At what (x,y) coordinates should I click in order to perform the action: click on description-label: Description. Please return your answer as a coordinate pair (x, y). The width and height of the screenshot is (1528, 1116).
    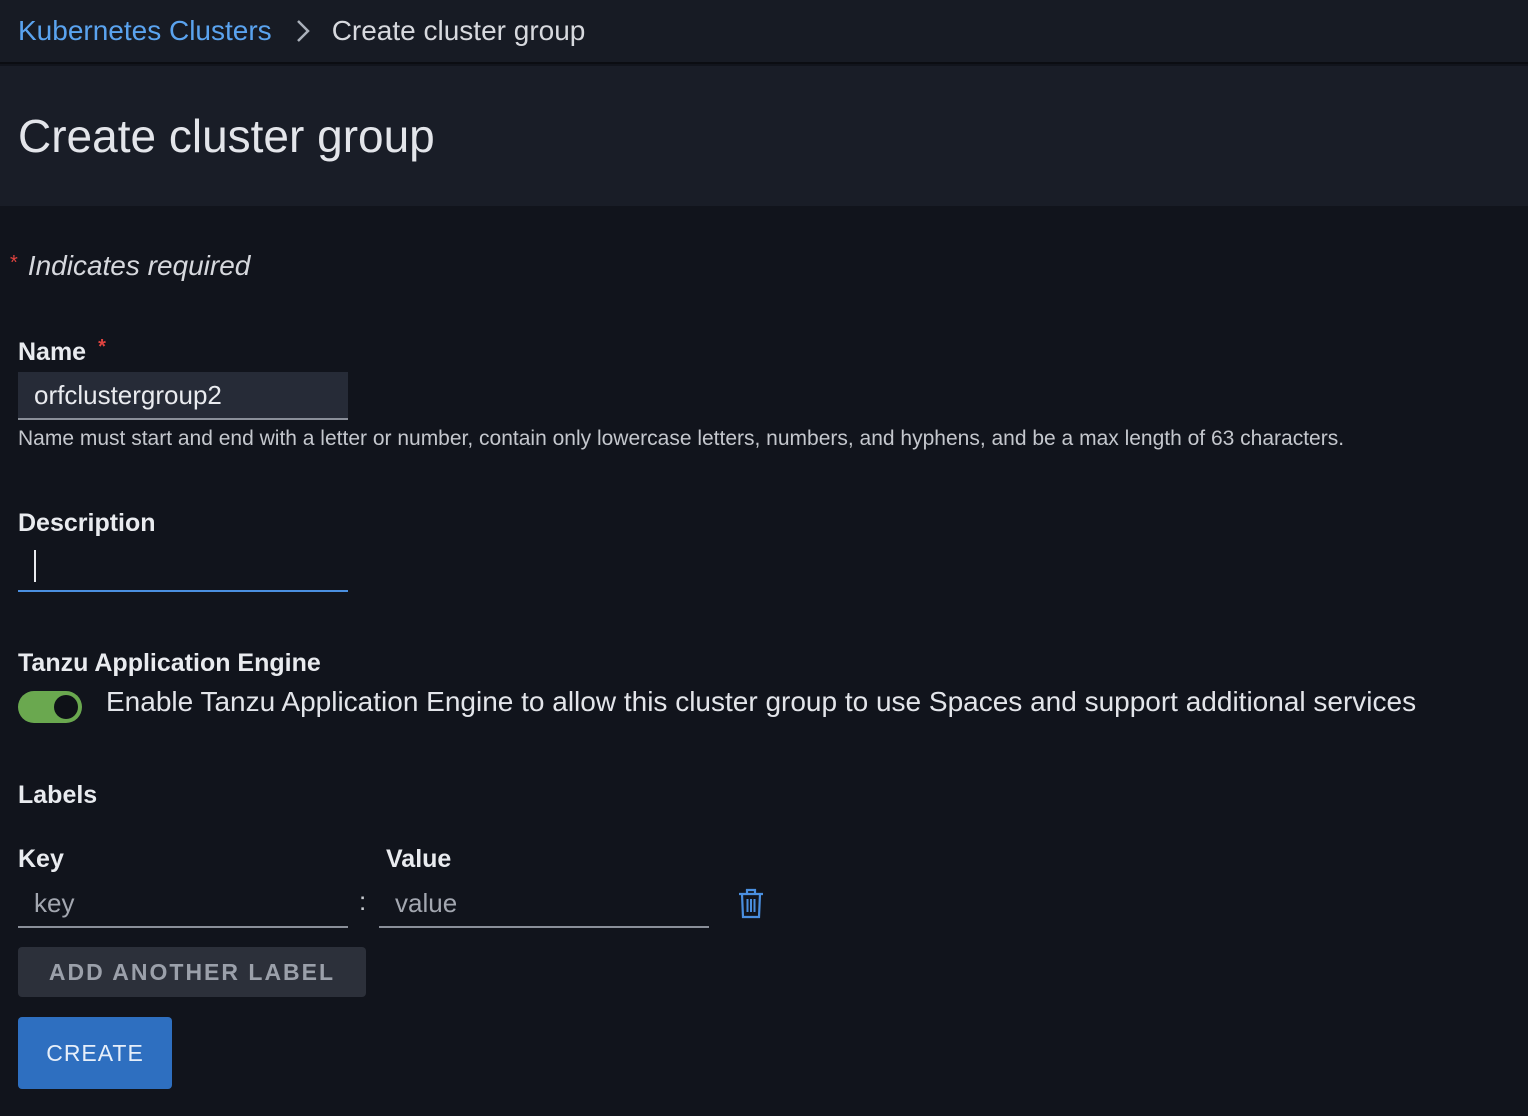
    Looking at the image, I should click on (87, 523).